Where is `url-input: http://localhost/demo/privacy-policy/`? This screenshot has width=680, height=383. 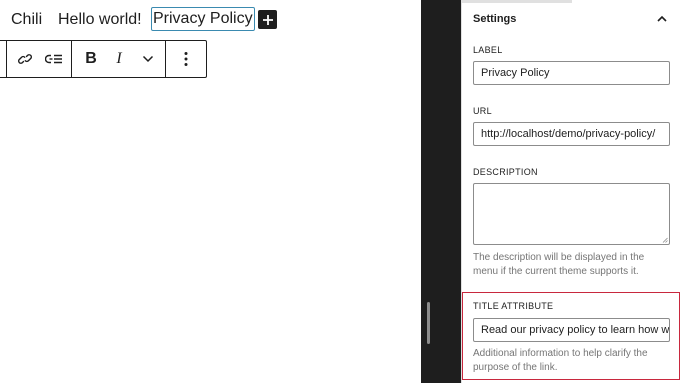 url-input: http://localhost/demo/privacy-policy/ is located at coordinates (571, 134).